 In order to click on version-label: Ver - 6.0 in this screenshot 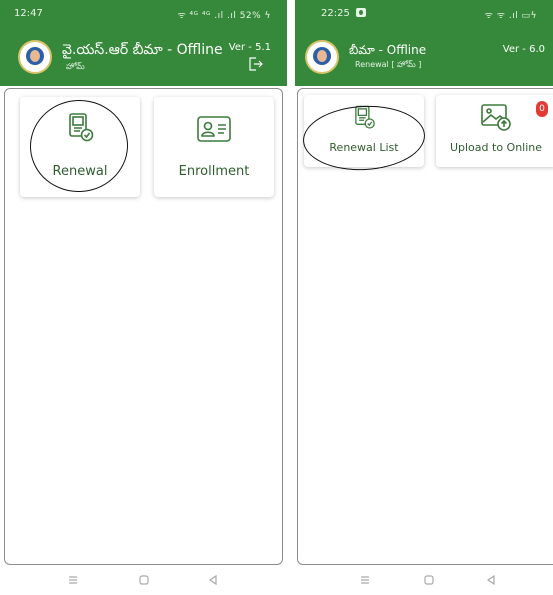, I will do `click(523, 49)`.